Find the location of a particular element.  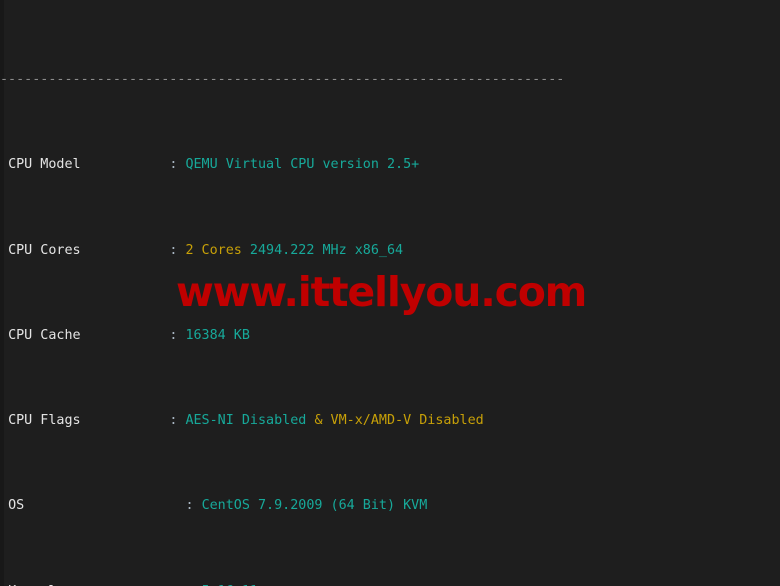

row-os: OS : CentOS 7.9.2009 (64 Bit) KVM is located at coordinates (390, 505).